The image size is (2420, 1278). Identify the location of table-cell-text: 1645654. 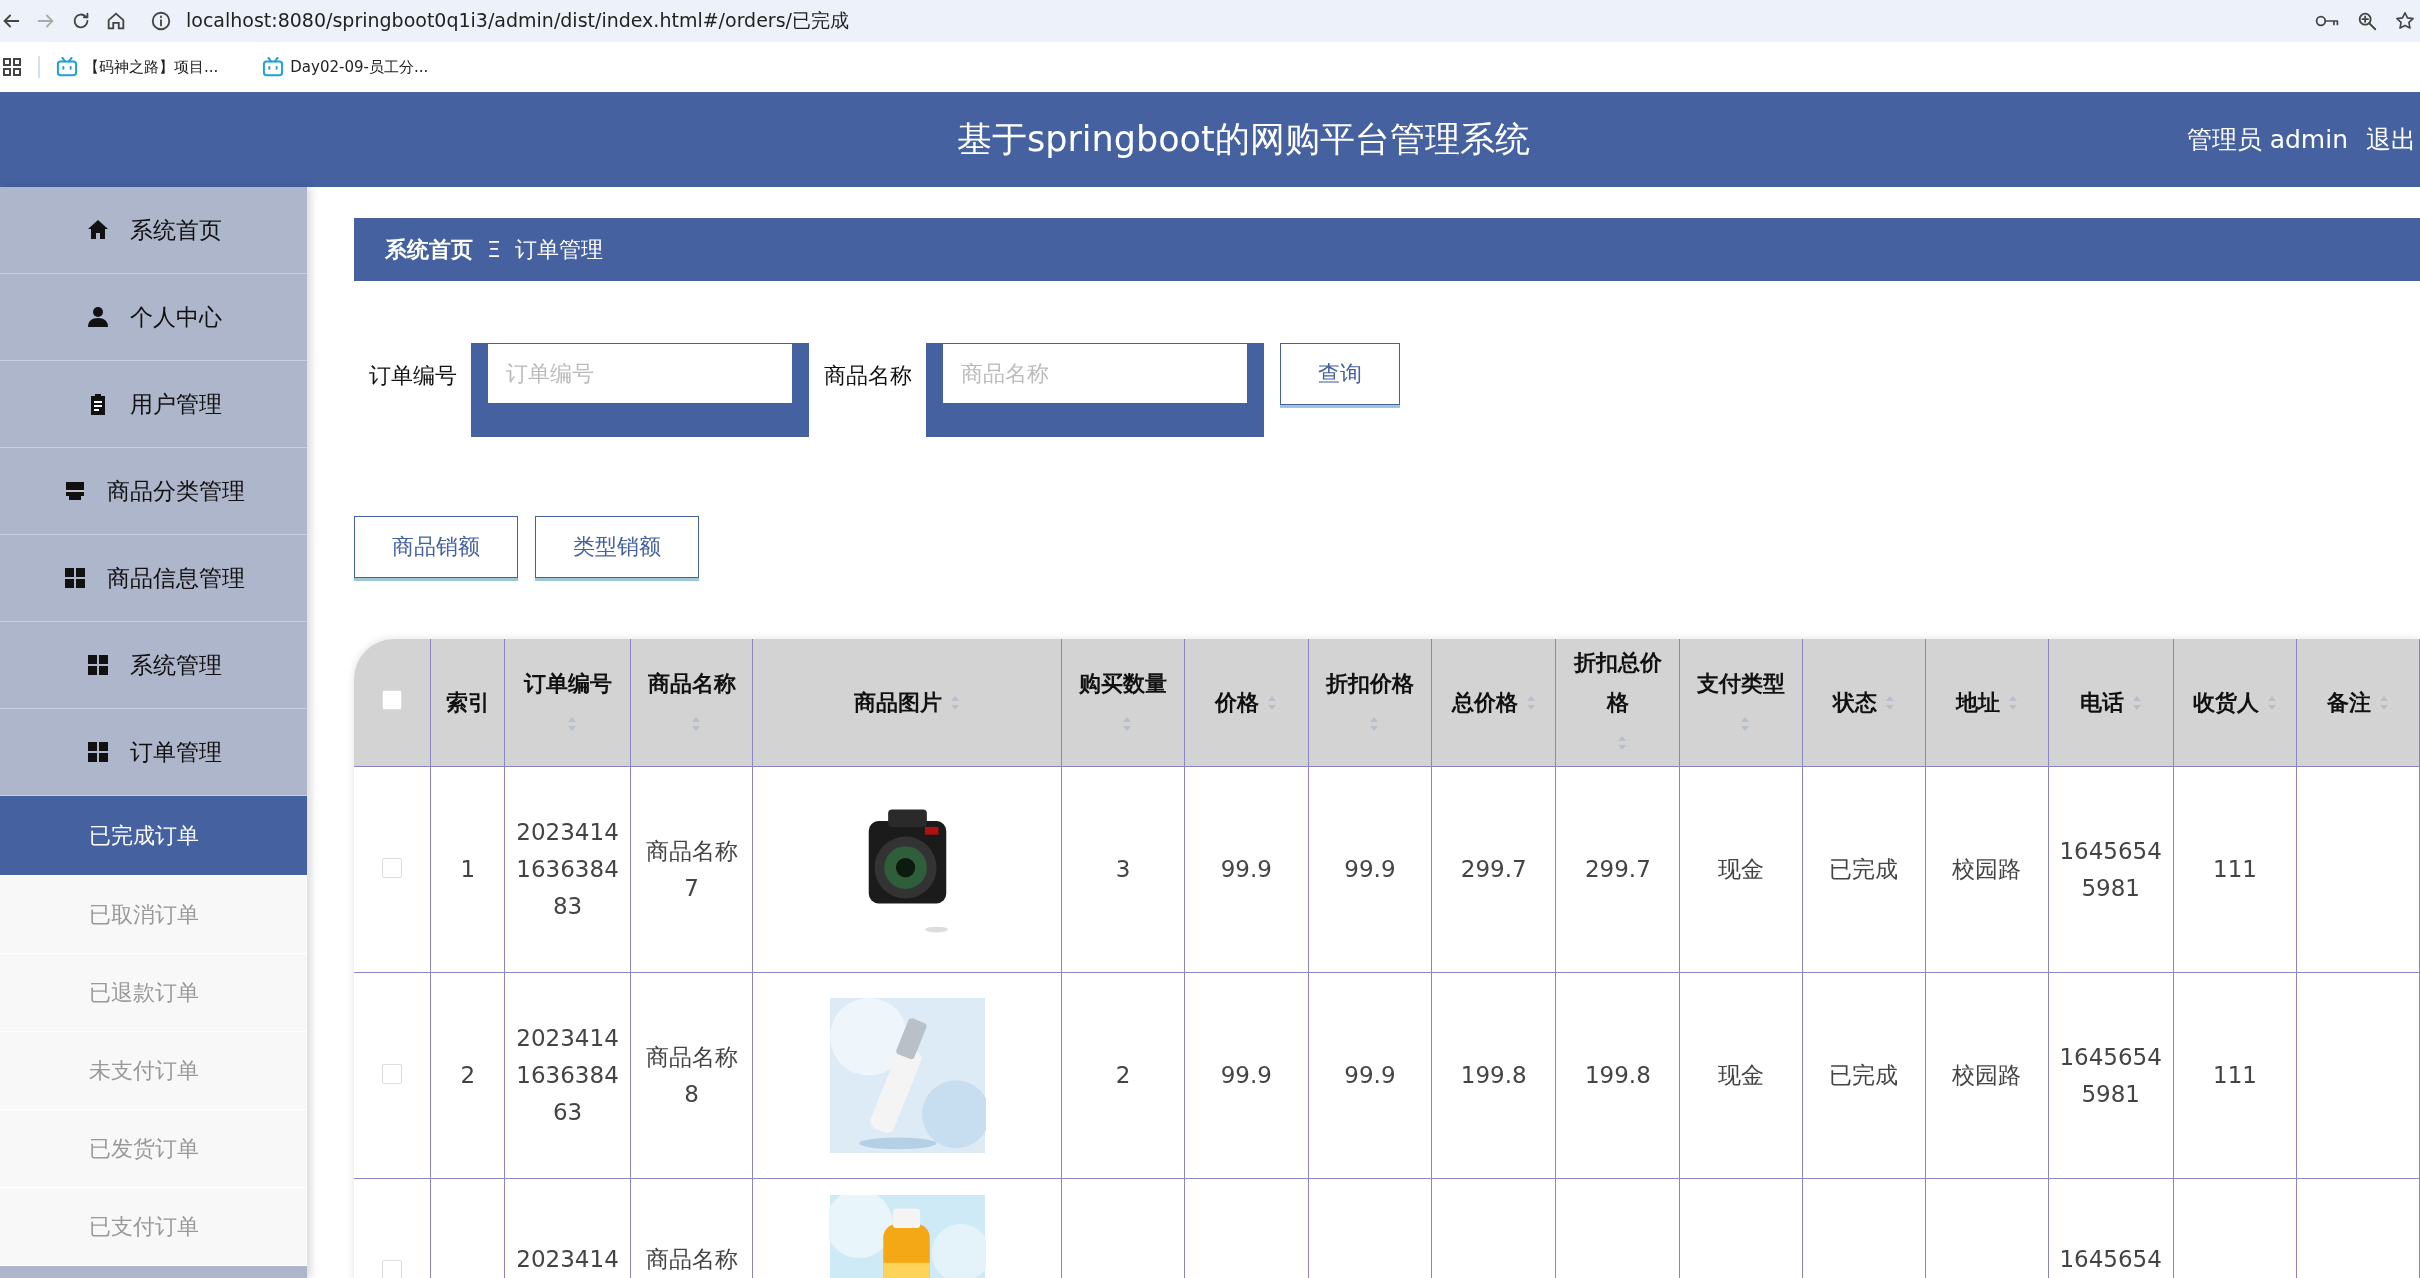
(2110, 1259).